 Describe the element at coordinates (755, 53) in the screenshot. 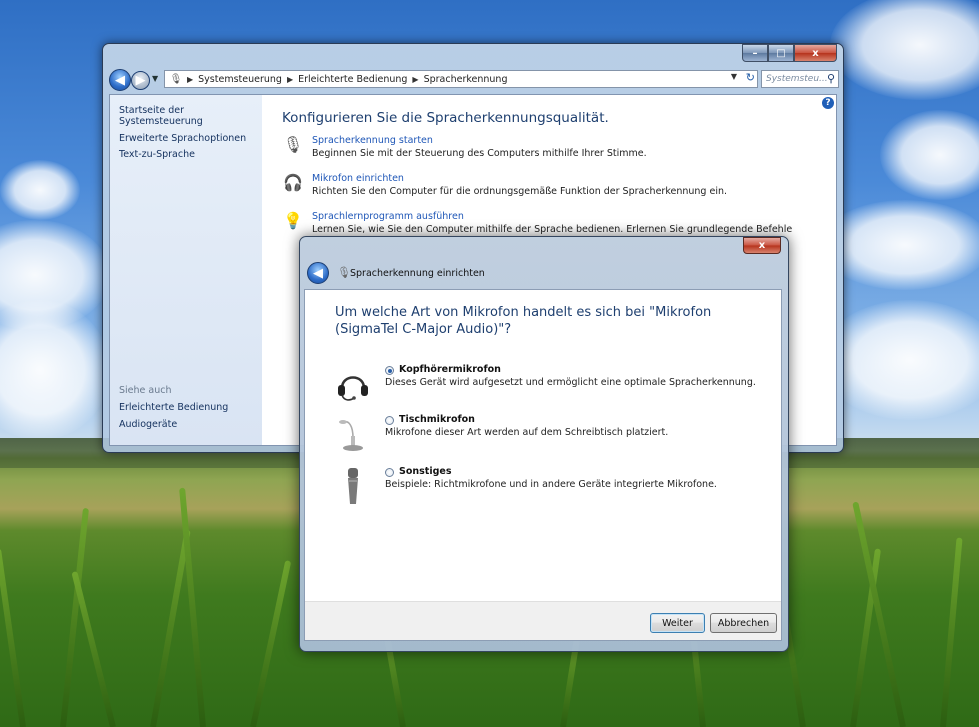

I see `minimize-button: –` at that location.